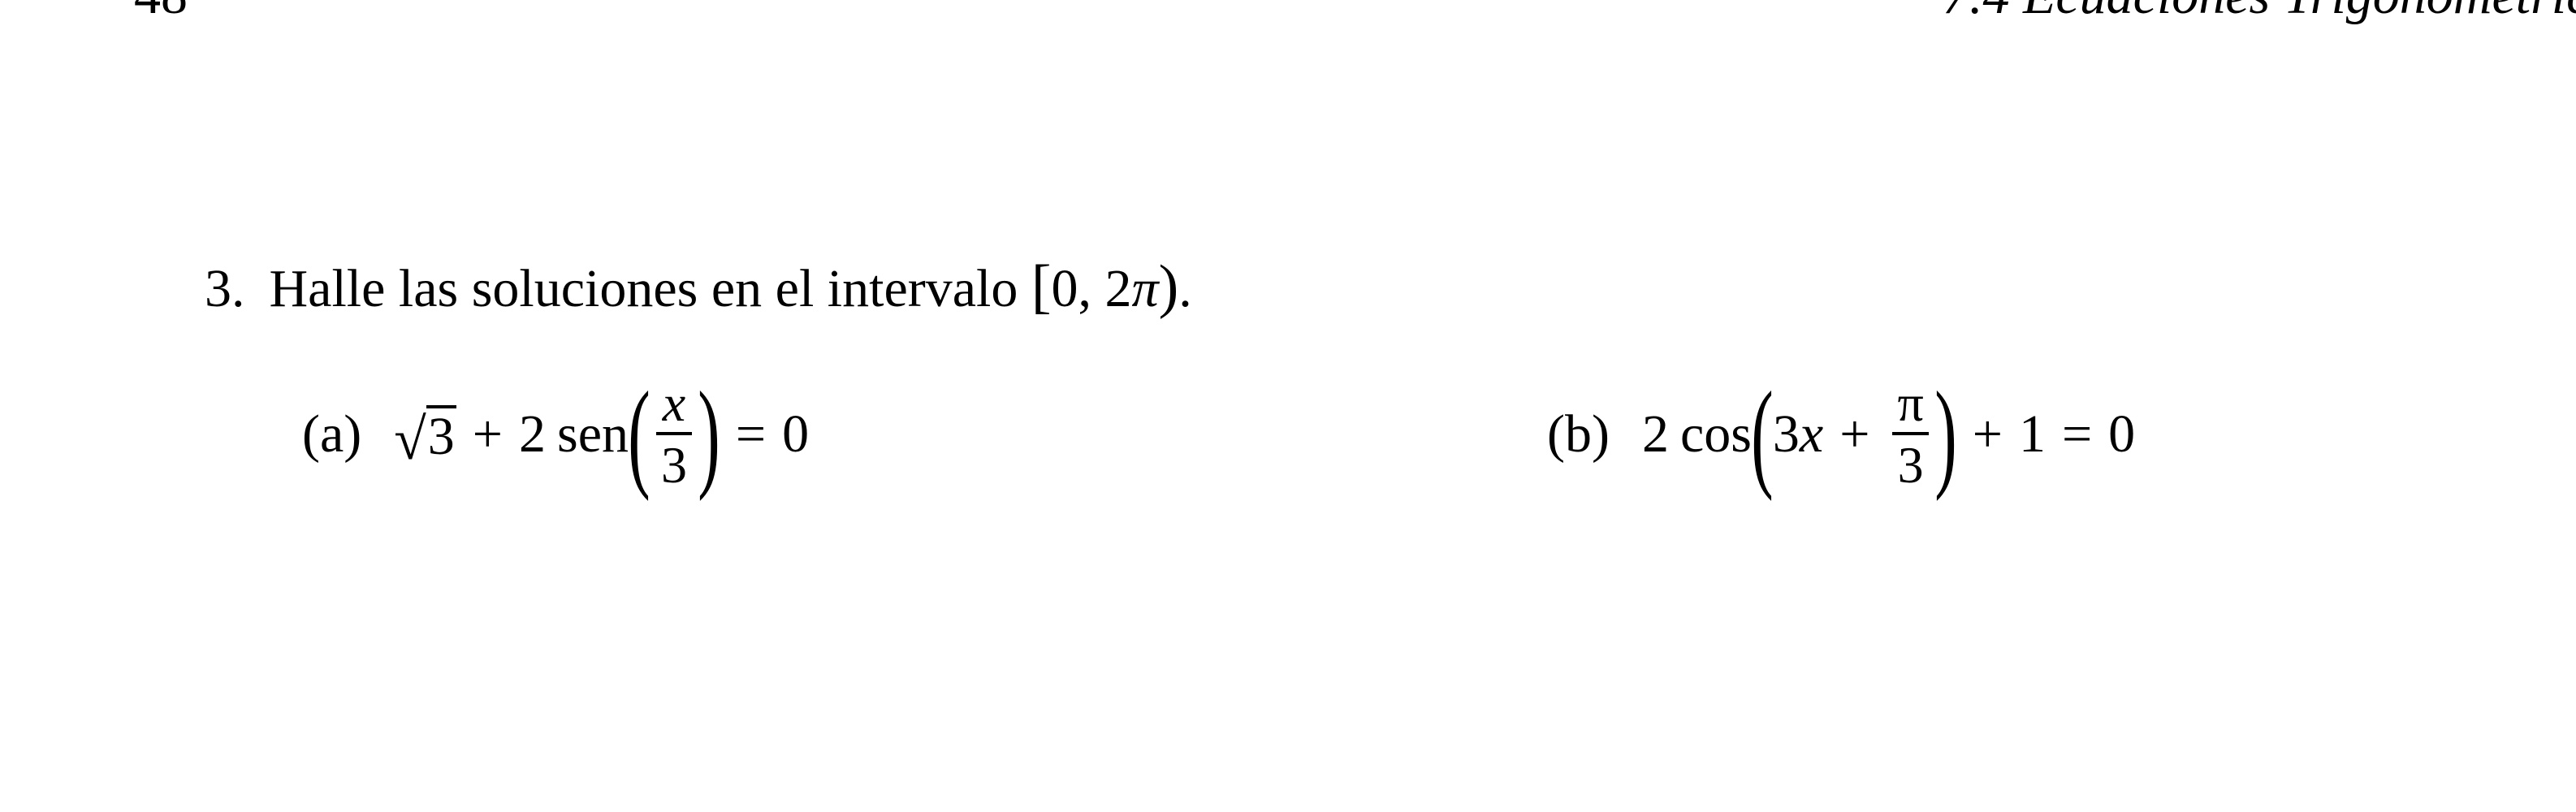  What do you see at coordinates (1812, 434) in the screenshot?
I see `inner-variable: x` at bounding box center [1812, 434].